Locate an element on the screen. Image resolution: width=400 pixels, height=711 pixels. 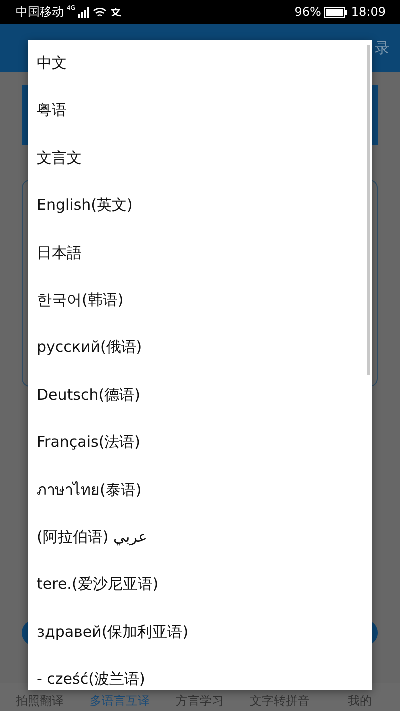
language-option: 粤语 is located at coordinates (52, 111).